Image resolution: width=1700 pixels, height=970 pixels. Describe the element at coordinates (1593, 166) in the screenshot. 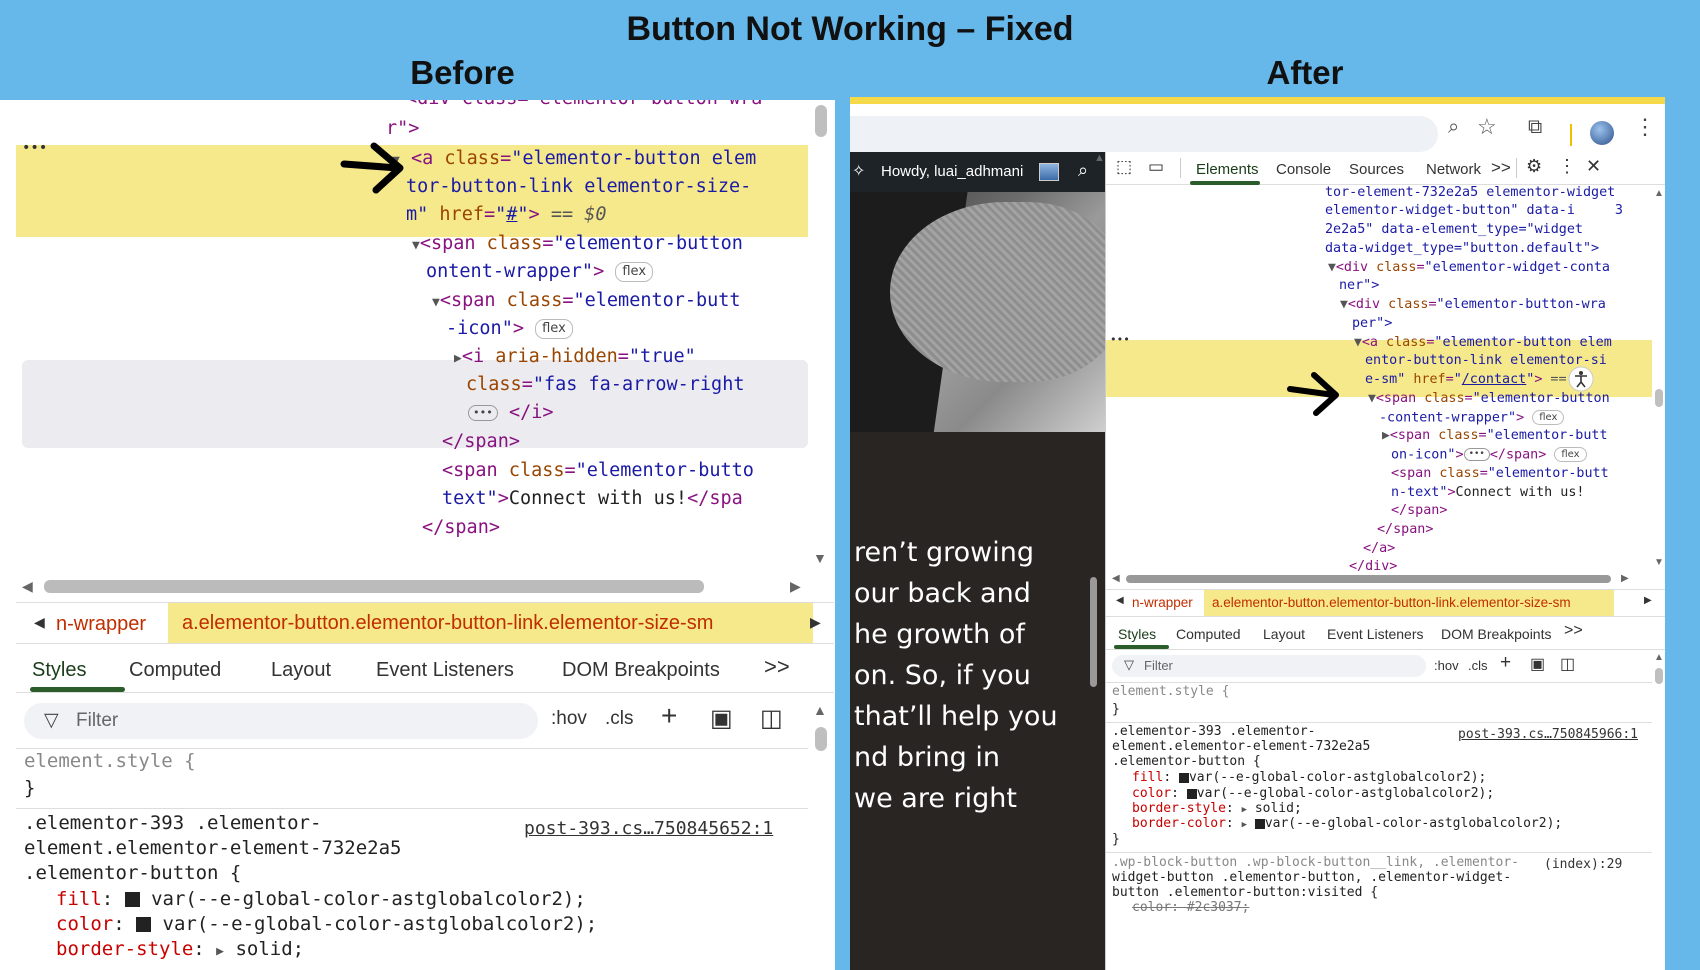

I see `close-devtools-icon: ✕` at that location.